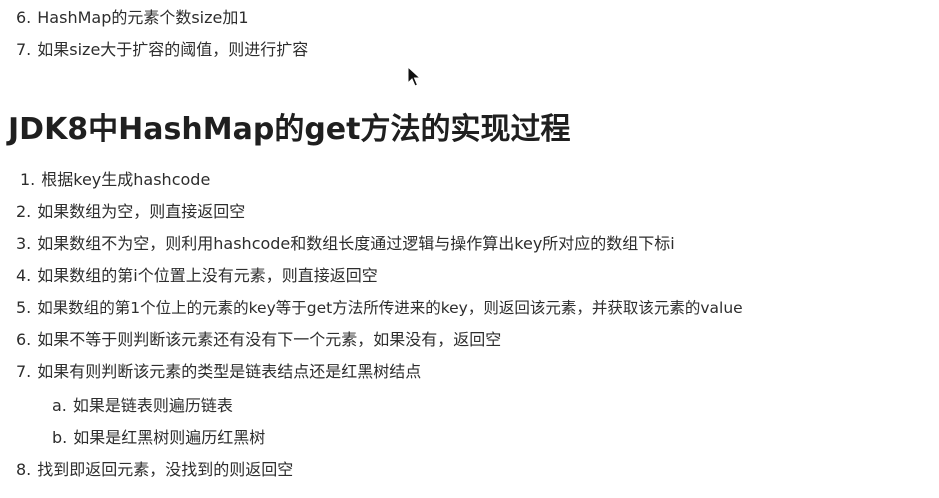 This screenshot has width=939, height=498. I want to click on list-item-text: 找到即返回元素，没找到的则返回空, so click(165, 469).